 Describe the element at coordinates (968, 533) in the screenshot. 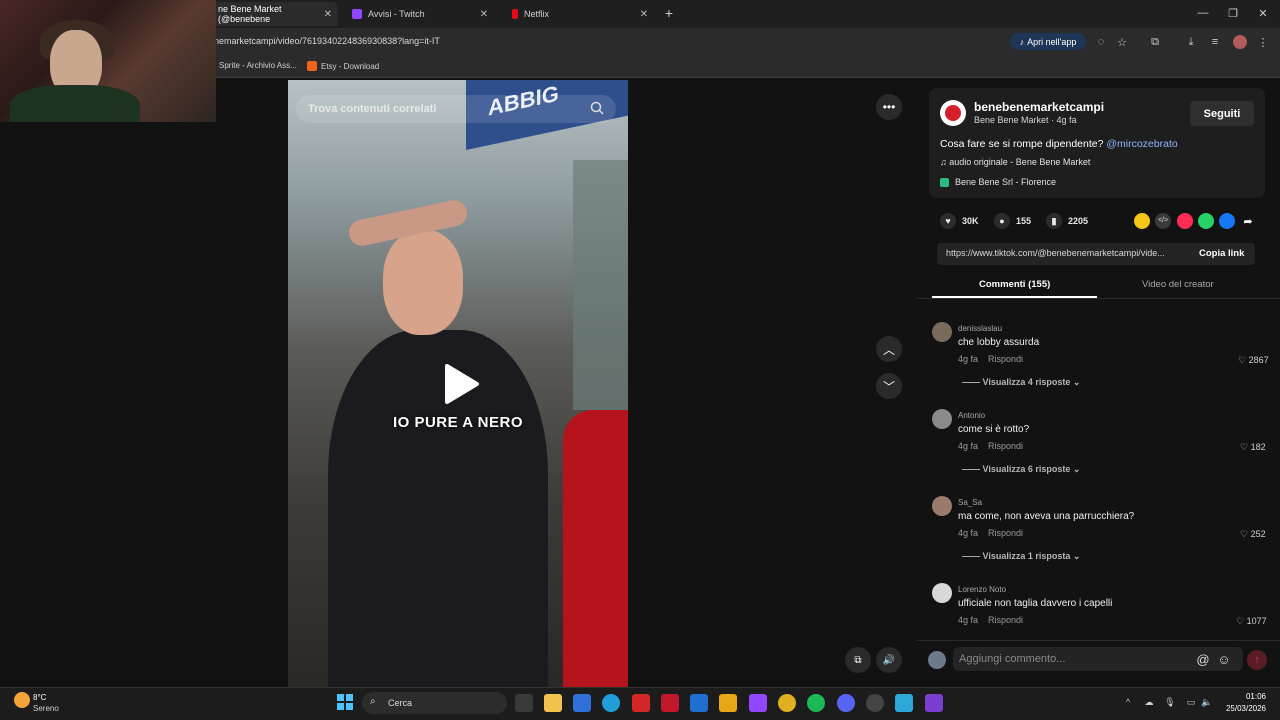

I see `comment-time: 4g fa` at that location.